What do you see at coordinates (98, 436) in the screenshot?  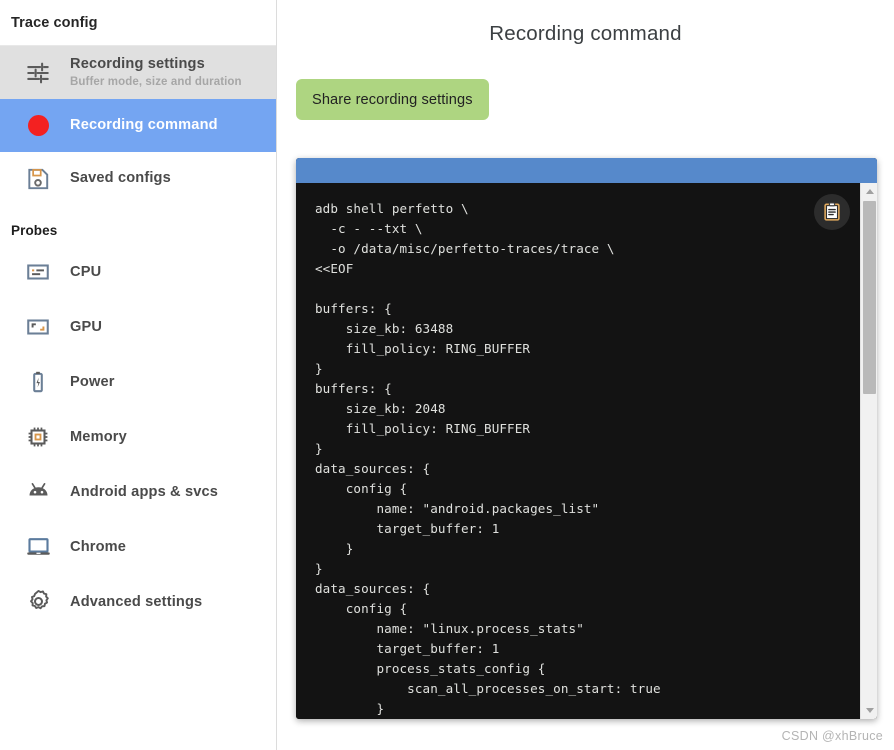 I see `sidebar-item-label: Memory` at bounding box center [98, 436].